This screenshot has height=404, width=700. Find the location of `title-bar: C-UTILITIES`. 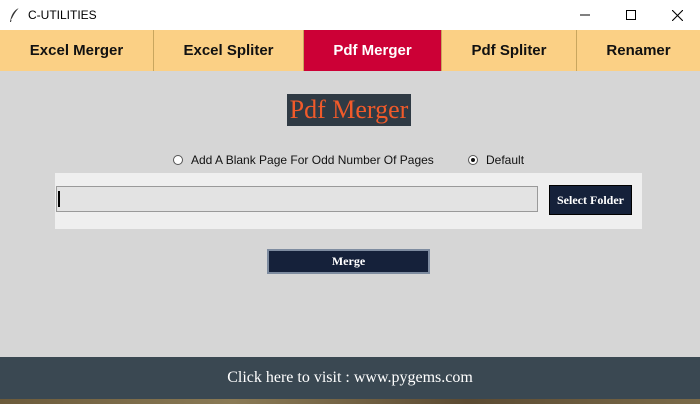

title-bar: C-UTILITIES is located at coordinates (350, 15).